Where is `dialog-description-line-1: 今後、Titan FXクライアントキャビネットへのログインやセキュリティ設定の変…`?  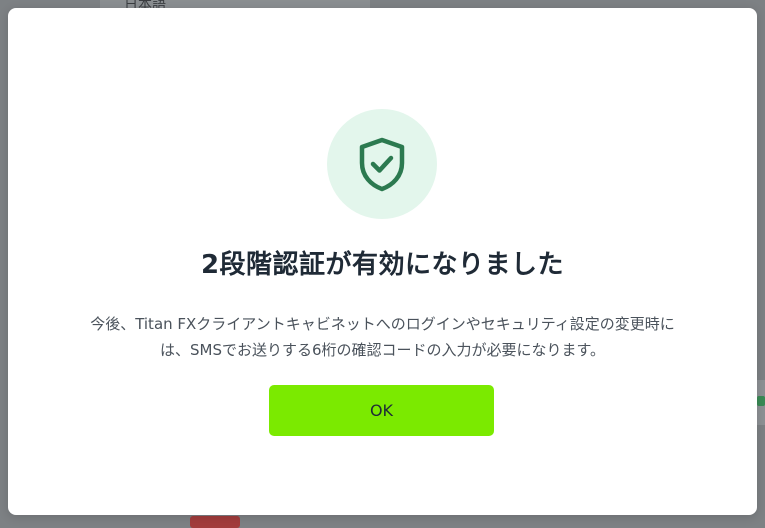 dialog-description-line-1: 今後、Titan FXクライアントキャビネットへのログインやセキュリティ設定の変… is located at coordinates (382, 324).